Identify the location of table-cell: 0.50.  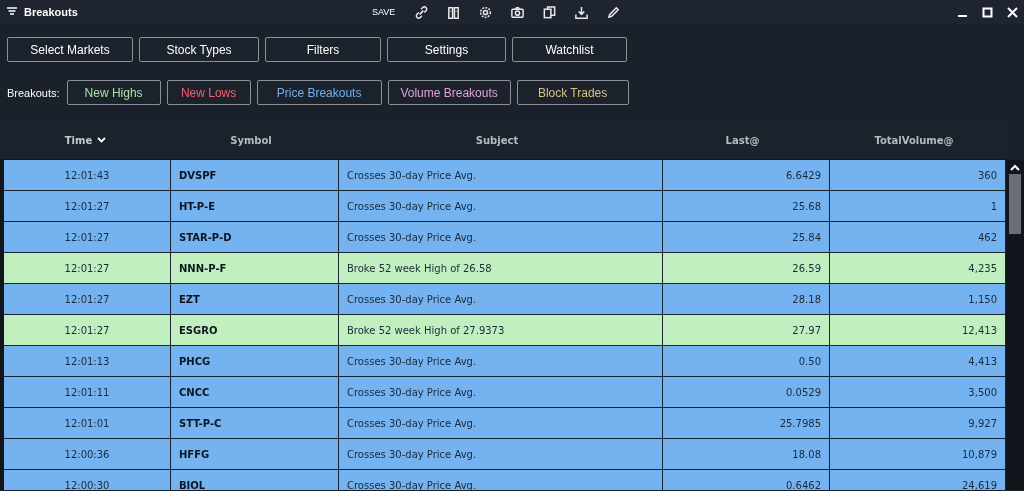
(809, 361).